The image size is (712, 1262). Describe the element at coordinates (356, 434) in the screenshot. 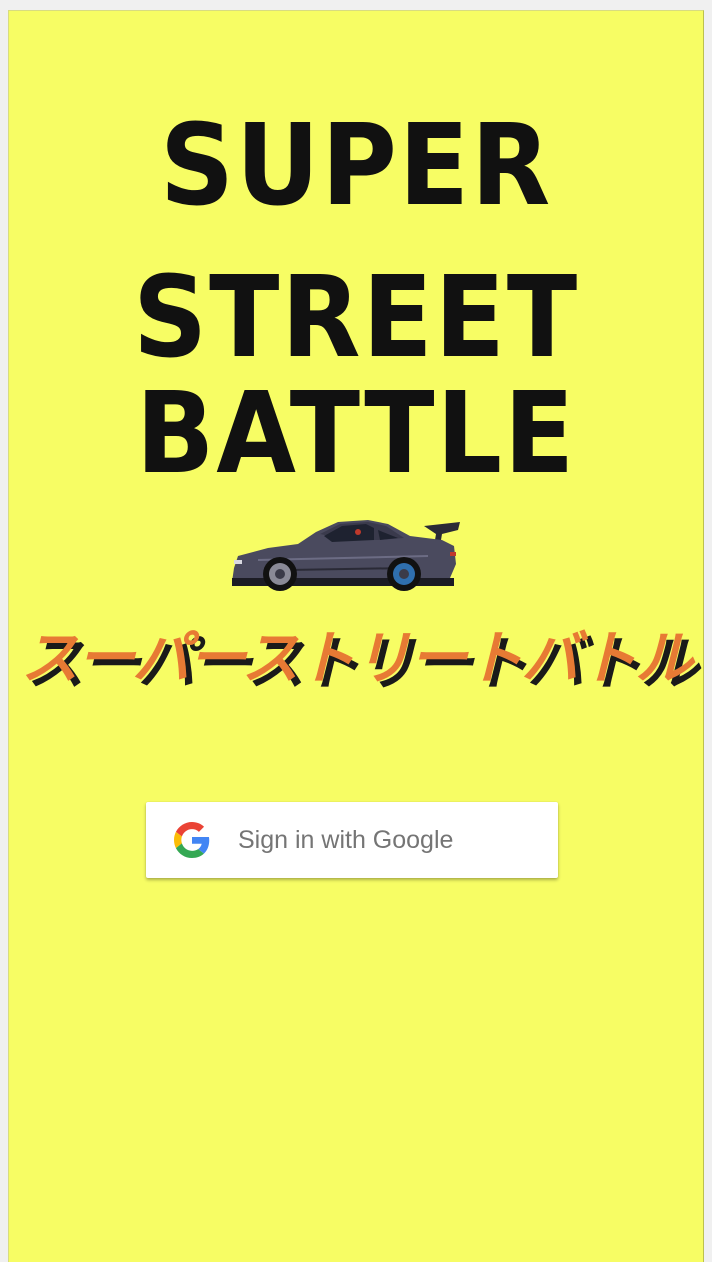

I see `title-battle: BATTLE` at that location.